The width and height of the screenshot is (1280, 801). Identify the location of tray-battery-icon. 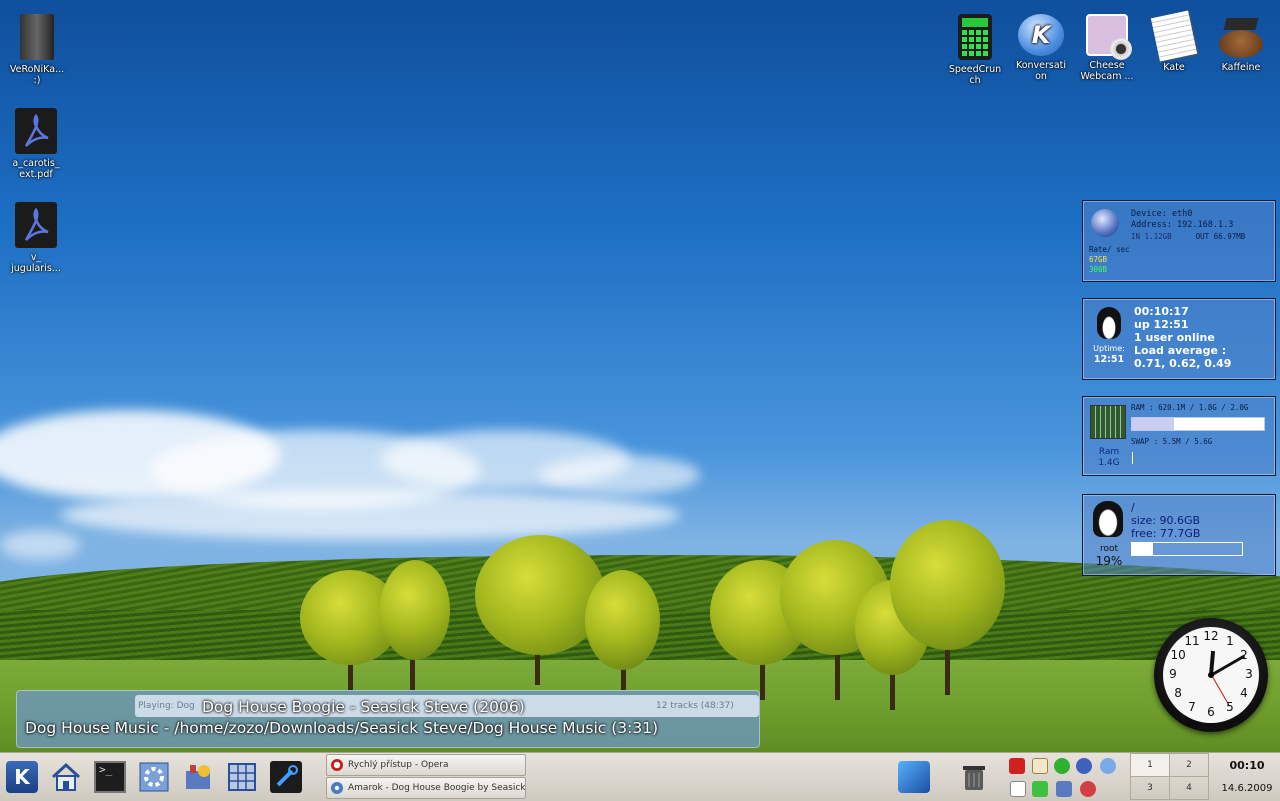
(1040, 789).